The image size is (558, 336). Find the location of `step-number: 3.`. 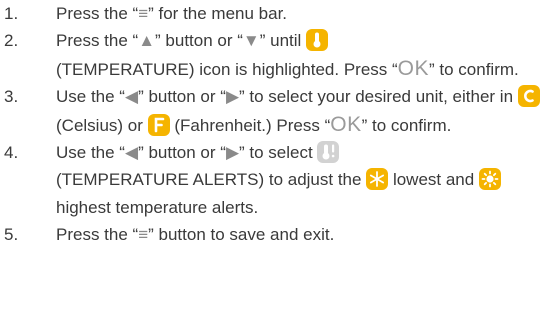

step-number: 3. is located at coordinates (11, 97).